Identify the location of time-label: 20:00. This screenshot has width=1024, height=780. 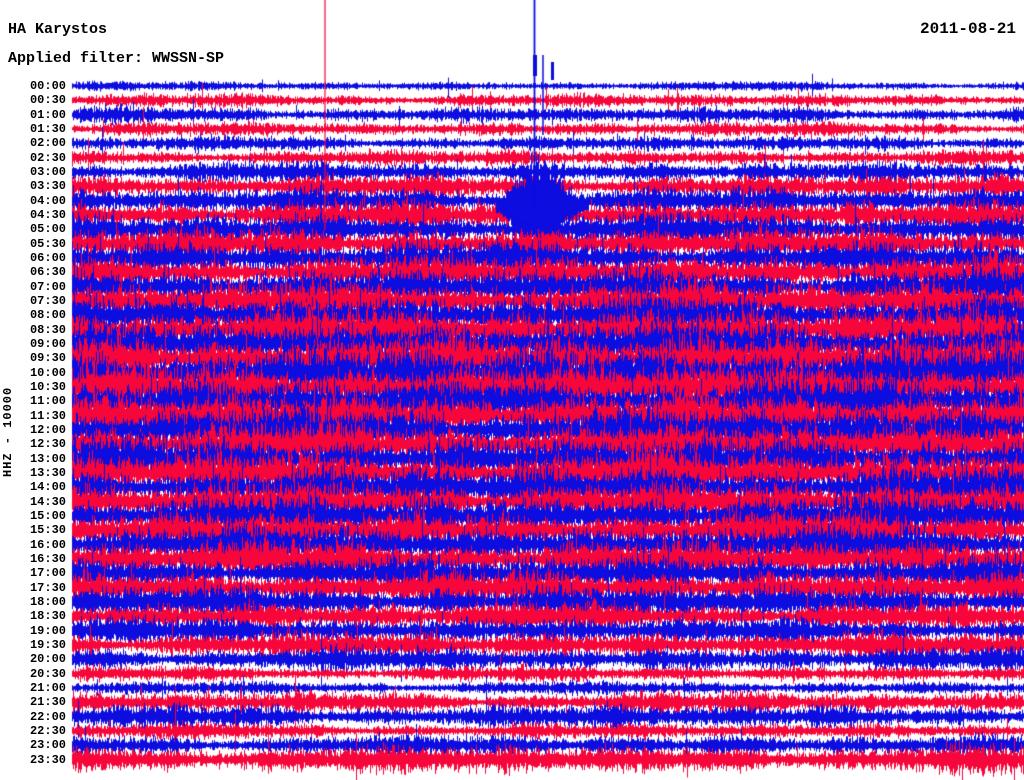
(47, 659).